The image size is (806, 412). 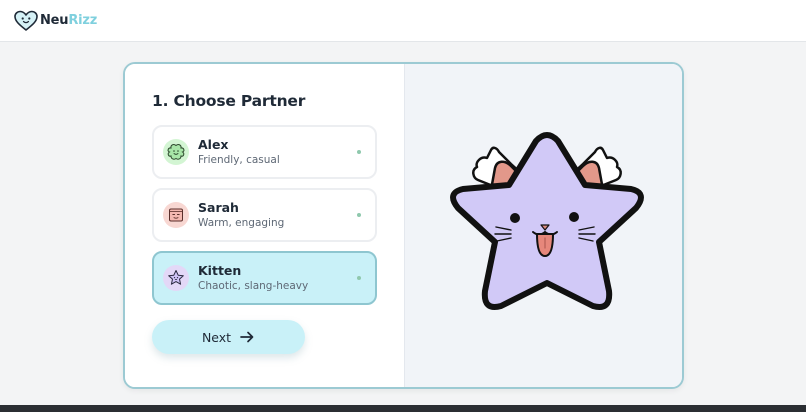 What do you see at coordinates (264, 215) in the screenshot?
I see `partner-option-sarah: Sarah Warm, engaging` at bounding box center [264, 215].